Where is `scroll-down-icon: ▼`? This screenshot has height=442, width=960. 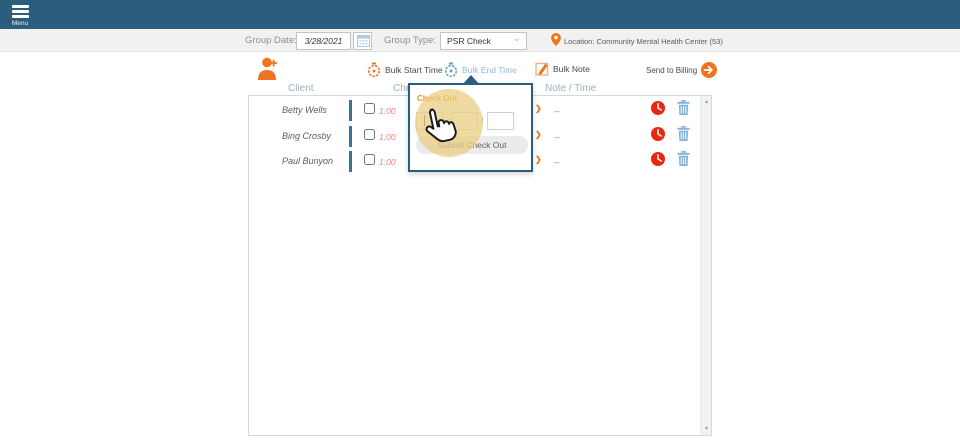 scroll-down-icon: ▼ is located at coordinates (706, 429).